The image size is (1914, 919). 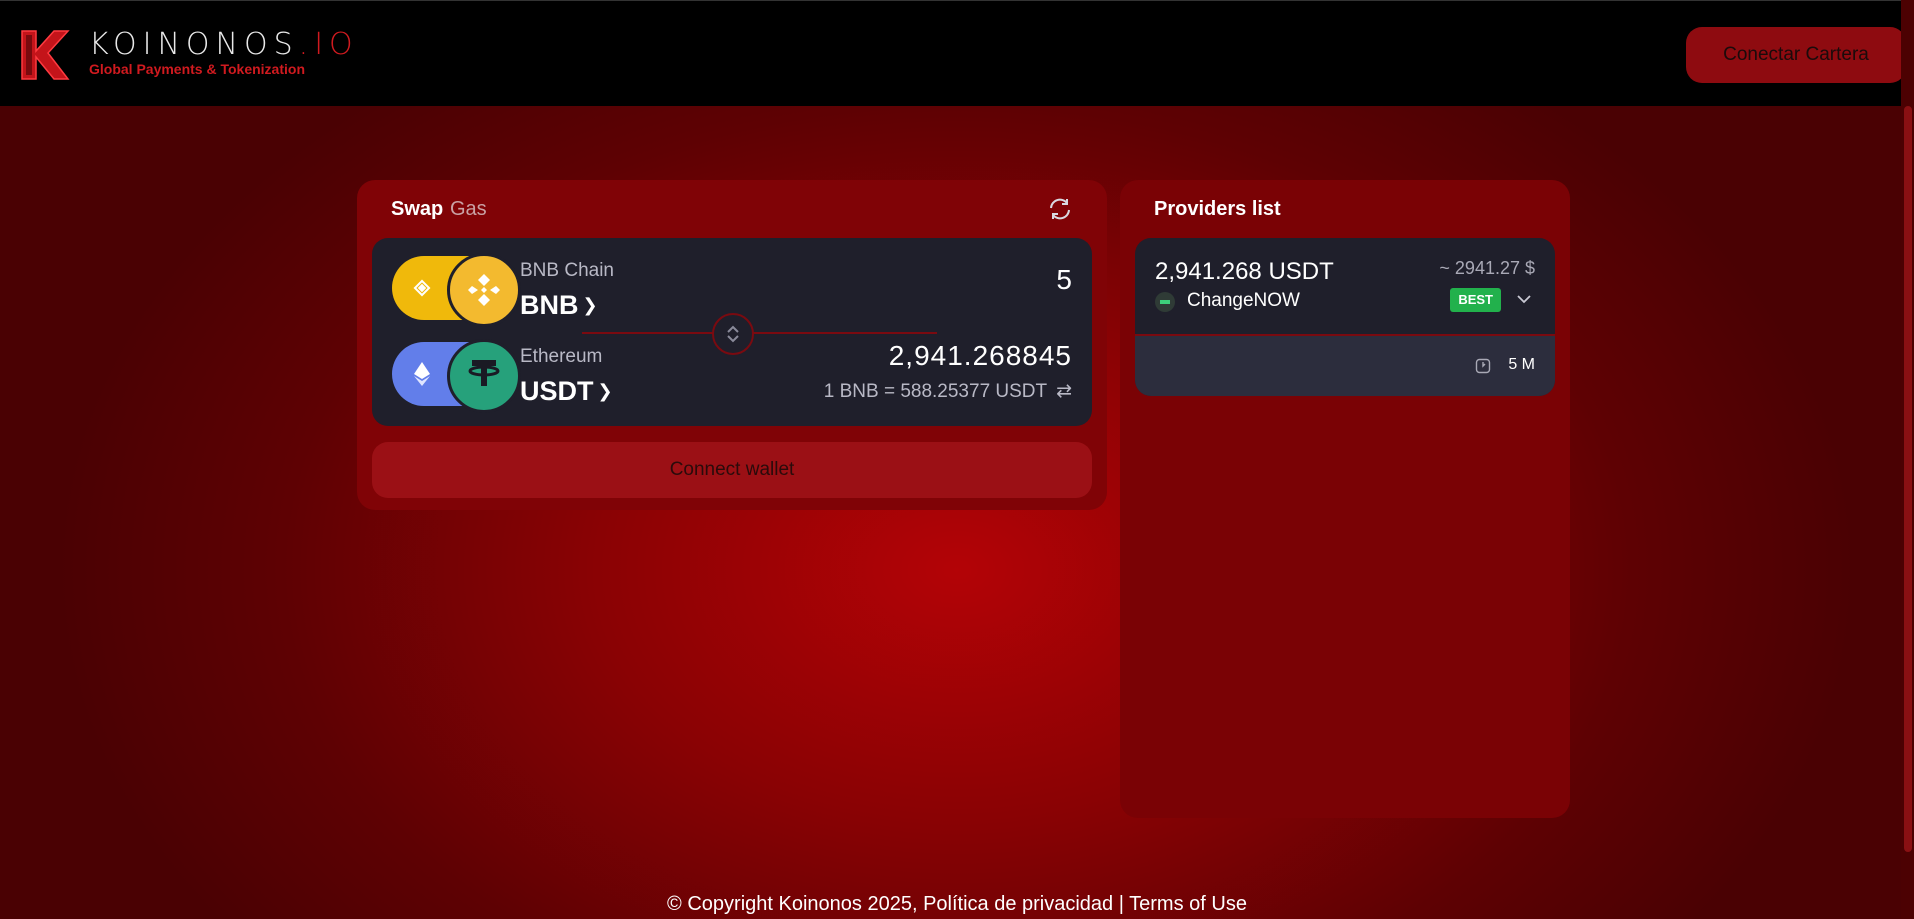 What do you see at coordinates (792, 904) in the screenshot?
I see `copyright-text: © Copyright Koinonos 2025,` at bounding box center [792, 904].